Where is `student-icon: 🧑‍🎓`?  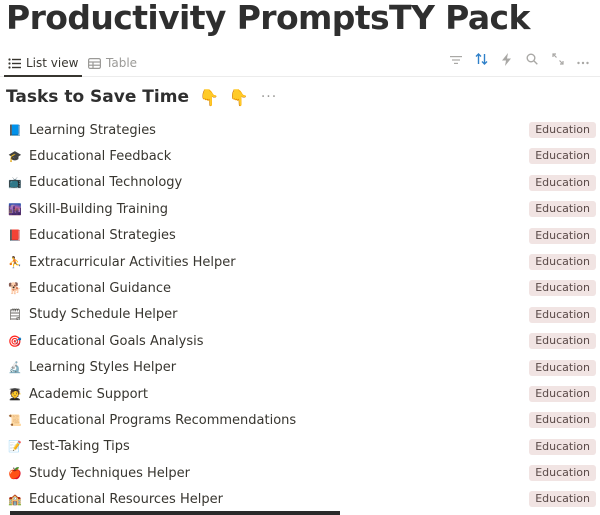
student-icon: 🧑‍🎓 is located at coordinates (15, 394).